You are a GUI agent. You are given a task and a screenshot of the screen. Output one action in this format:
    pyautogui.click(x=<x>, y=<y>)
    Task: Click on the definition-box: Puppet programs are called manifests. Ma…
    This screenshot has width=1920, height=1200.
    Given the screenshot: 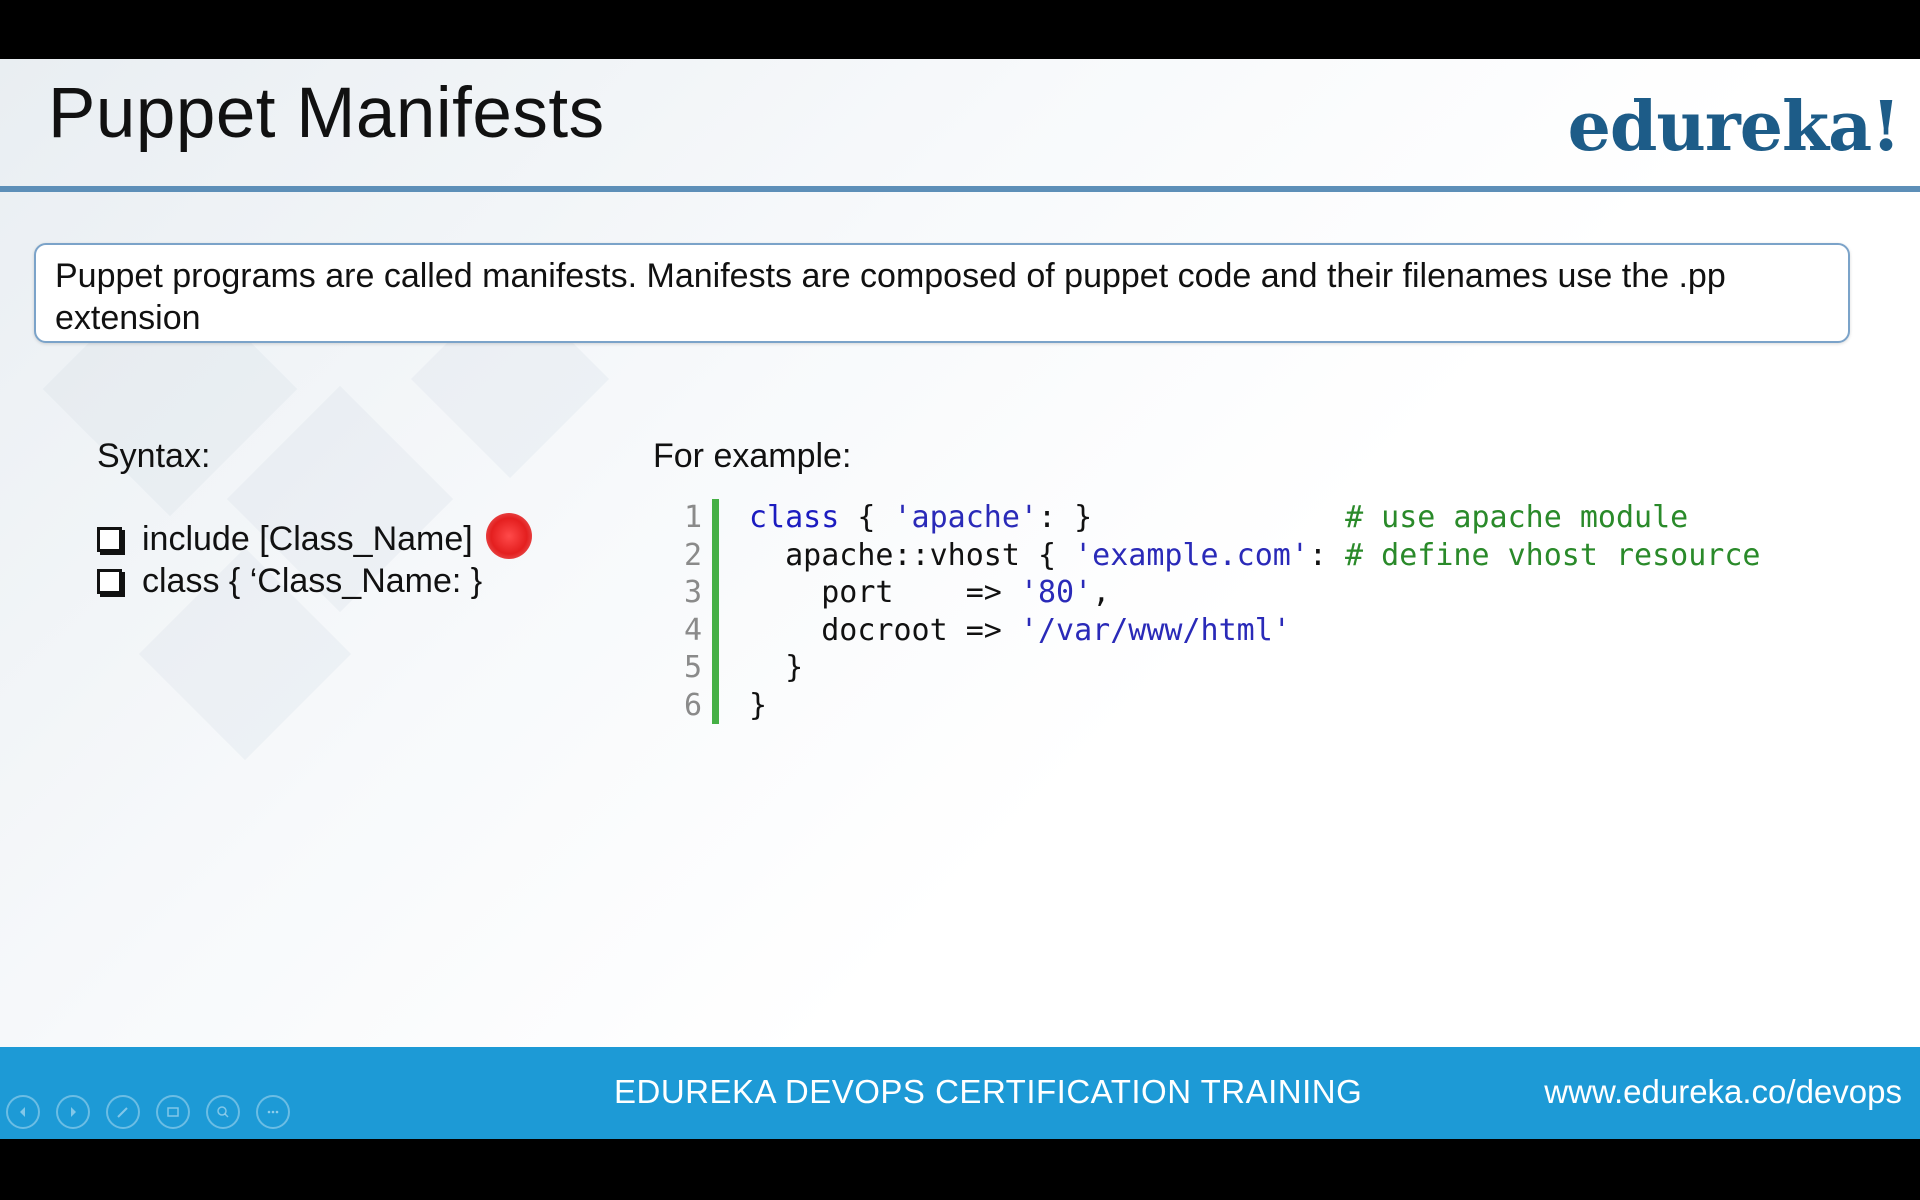 What is the action you would take?
    pyautogui.click(x=942, y=293)
    